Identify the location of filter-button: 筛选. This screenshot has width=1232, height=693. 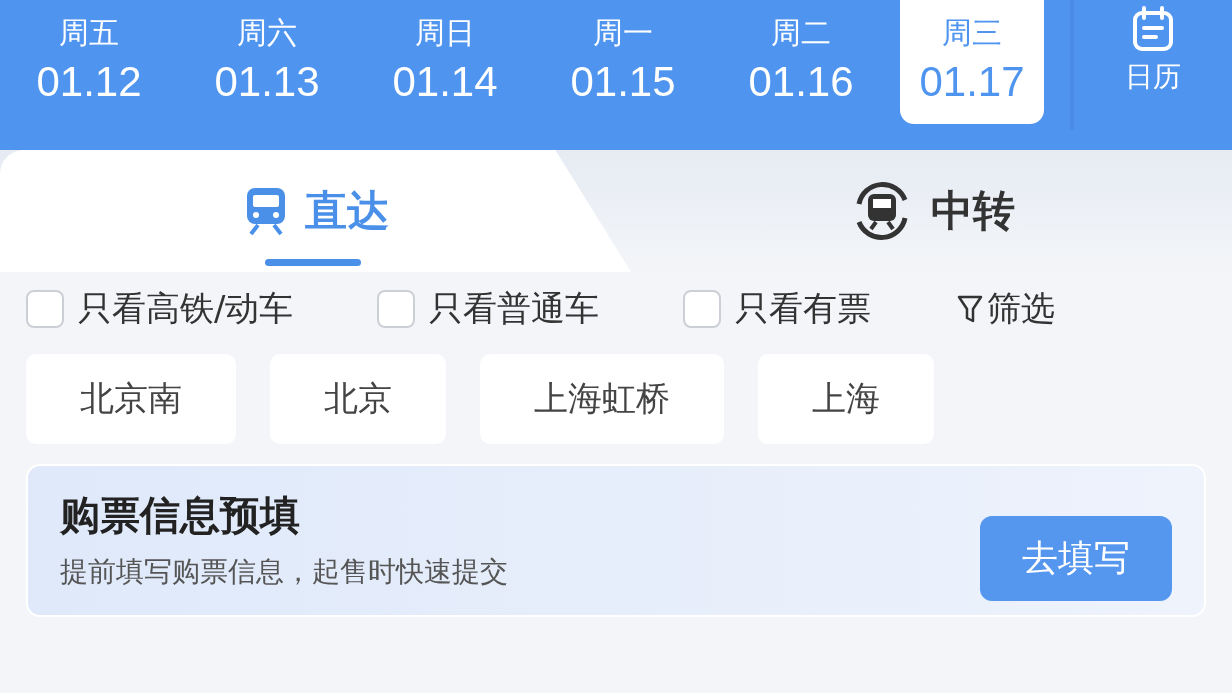
(1006, 309).